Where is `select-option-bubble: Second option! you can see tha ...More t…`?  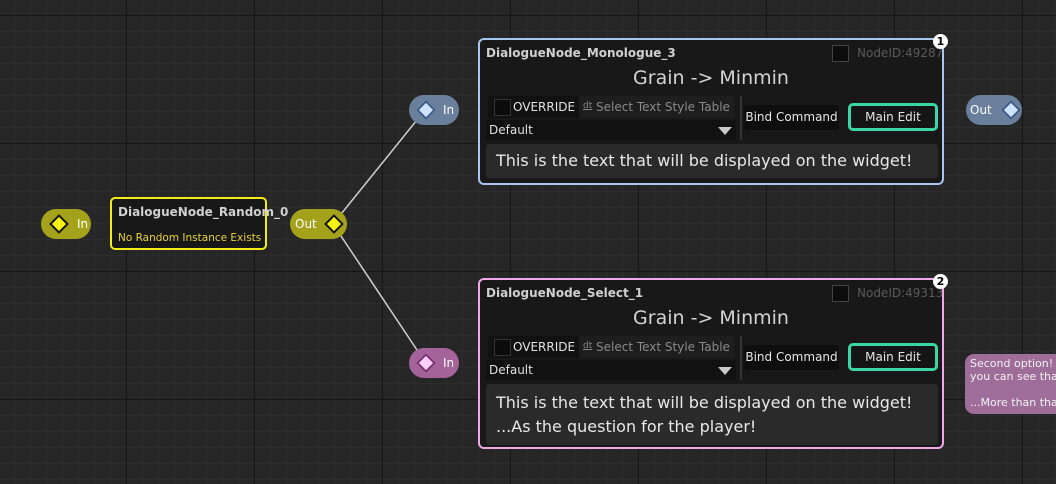 select-option-bubble: Second option! you can see tha ...More t… is located at coordinates (1010, 384).